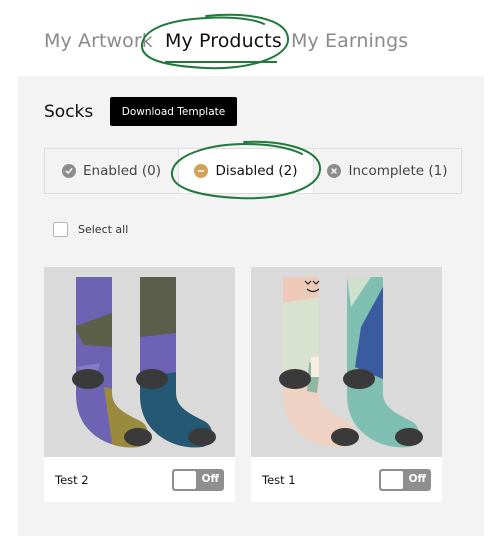  Describe the element at coordinates (72, 479) in the screenshot. I see `product-name: Test 2` at that location.